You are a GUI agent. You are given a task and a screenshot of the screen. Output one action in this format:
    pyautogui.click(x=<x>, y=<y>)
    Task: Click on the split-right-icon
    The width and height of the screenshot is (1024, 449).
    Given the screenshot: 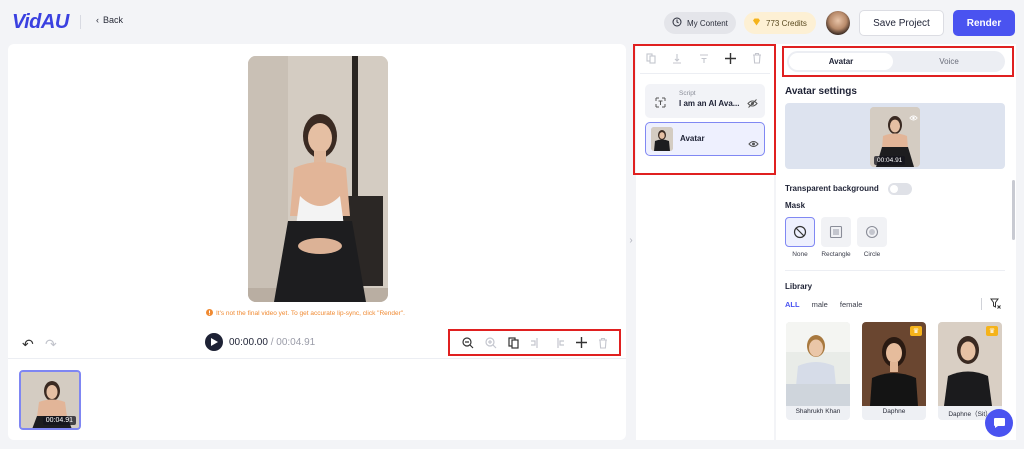 What is the action you would take?
    pyautogui.click(x=559, y=343)
    